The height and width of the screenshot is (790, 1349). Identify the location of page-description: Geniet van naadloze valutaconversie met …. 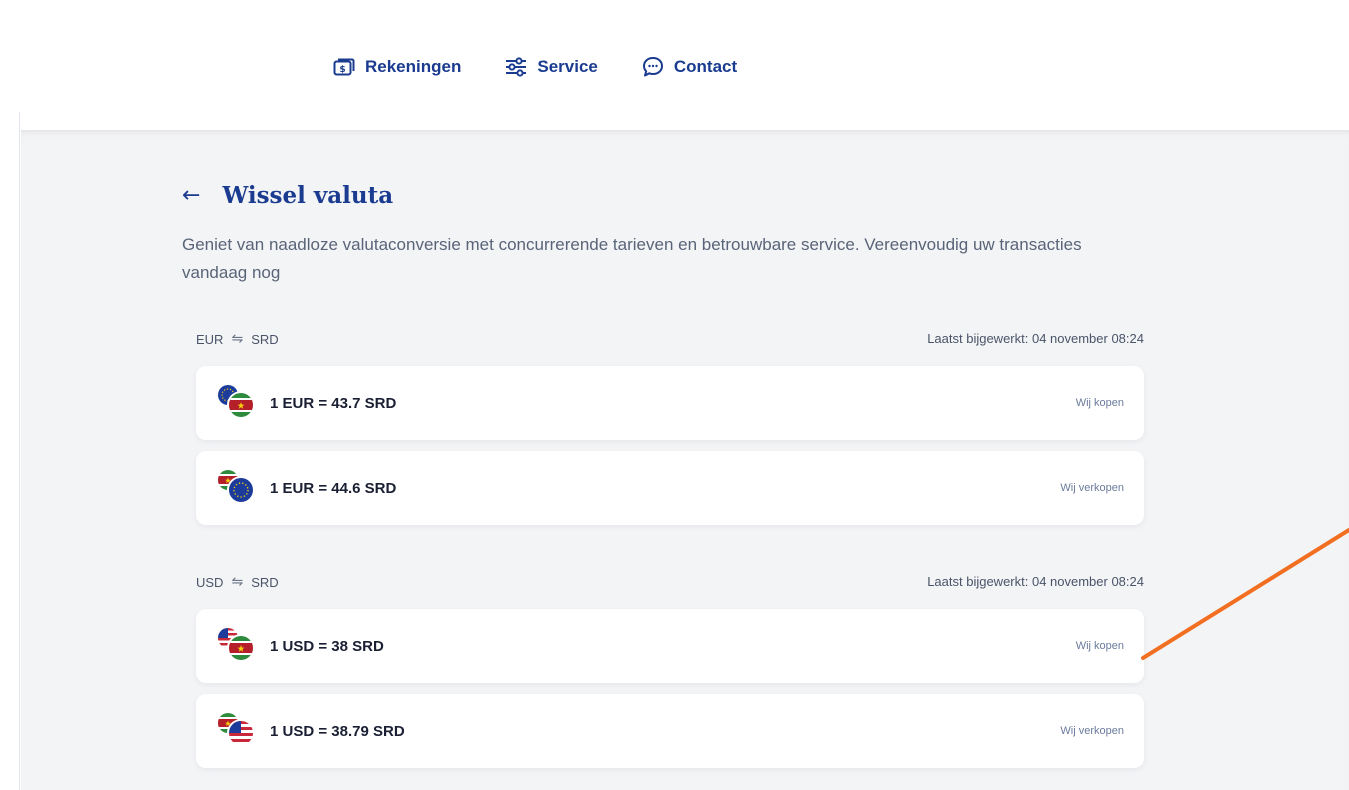
(632, 258).